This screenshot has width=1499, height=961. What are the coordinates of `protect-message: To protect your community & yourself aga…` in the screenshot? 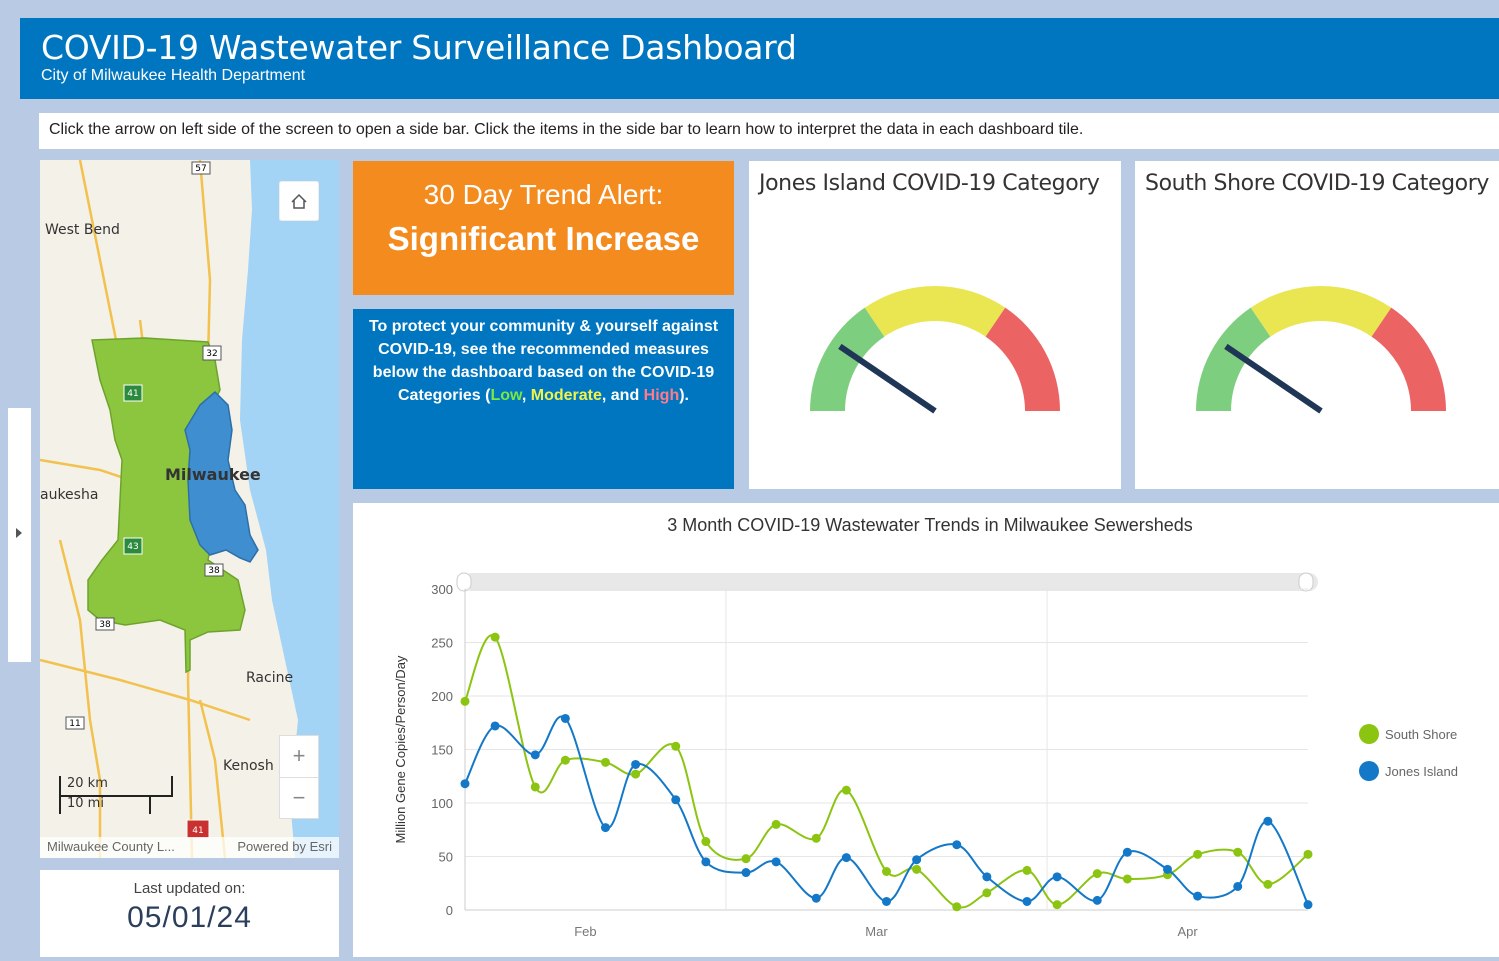 It's located at (543, 399).